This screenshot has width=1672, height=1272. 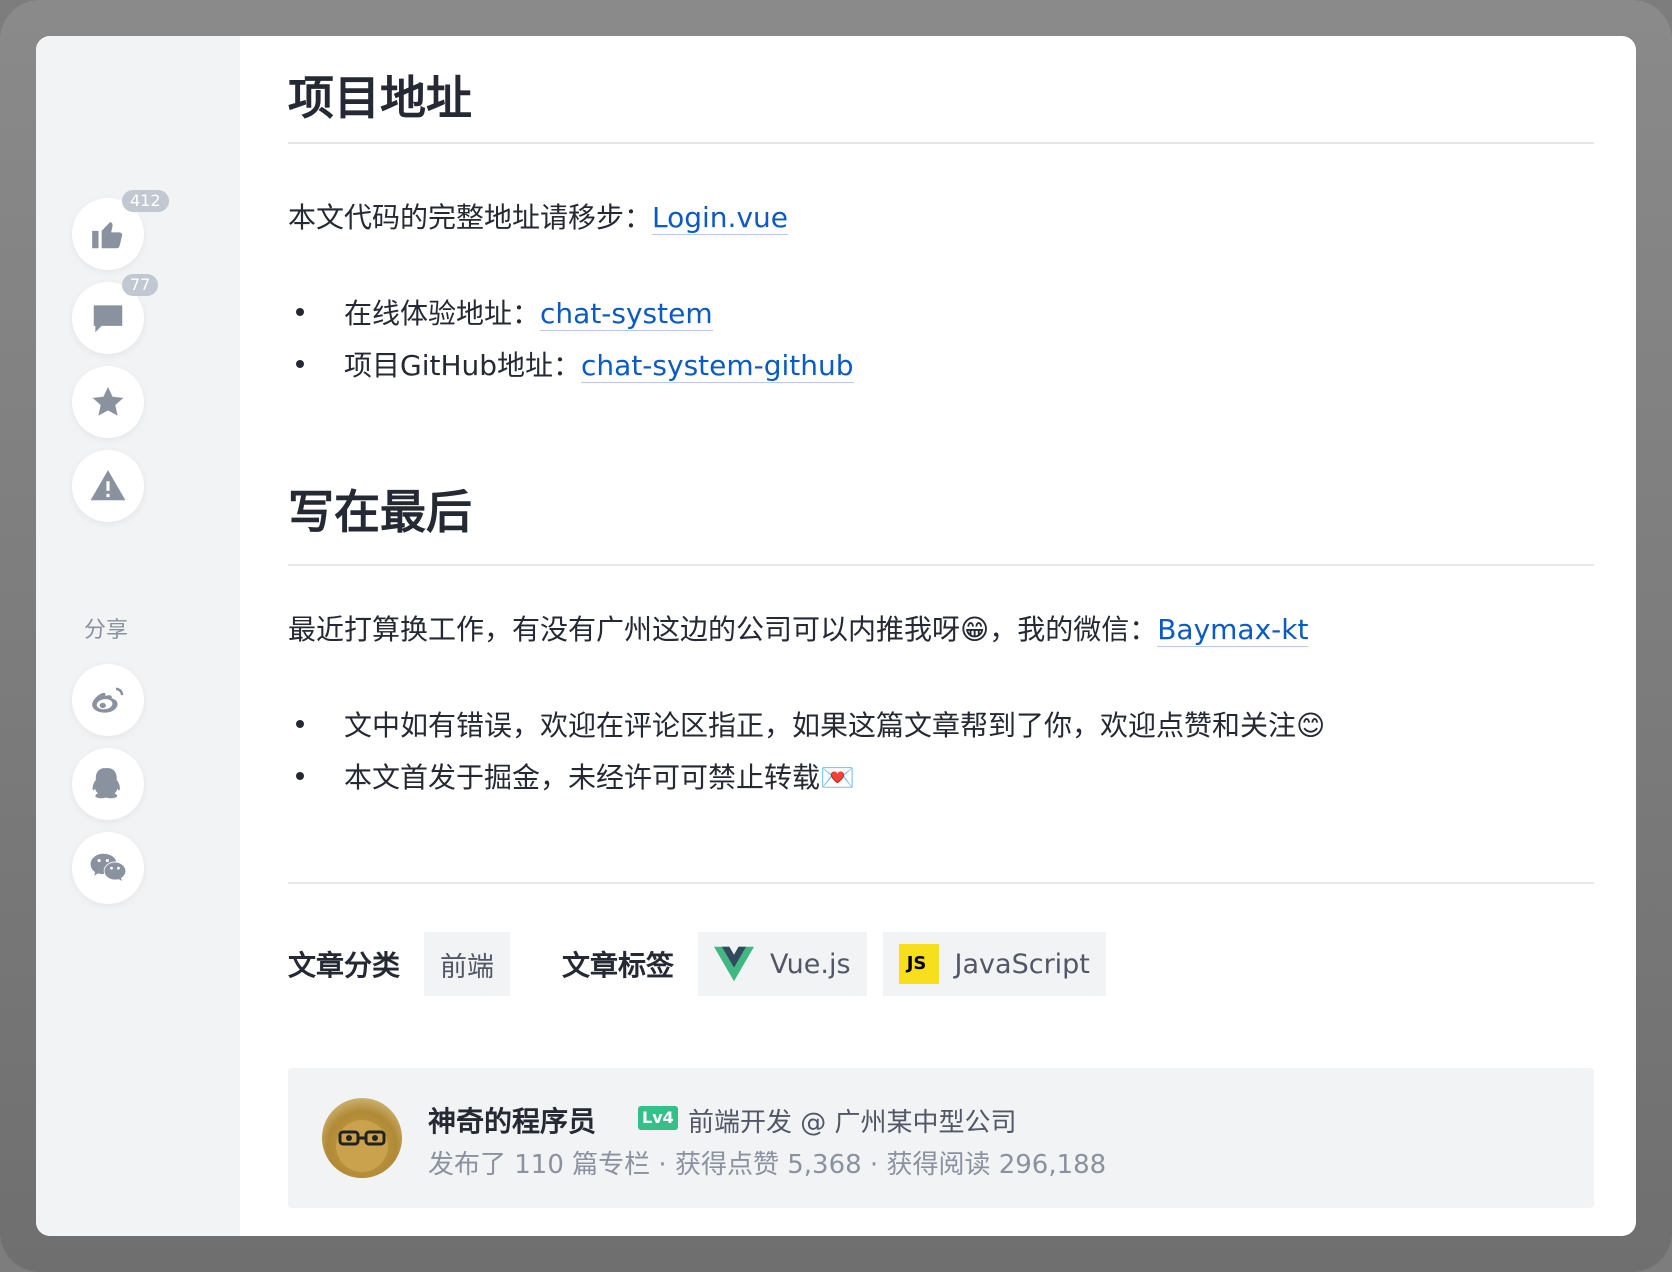 I want to click on share-weibo-button, so click(x=108, y=700).